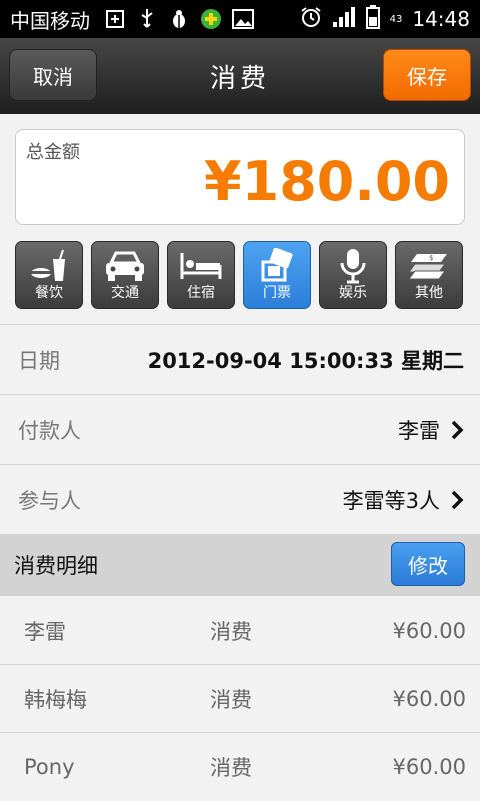  I want to click on money-icon: $, so click(429, 266).